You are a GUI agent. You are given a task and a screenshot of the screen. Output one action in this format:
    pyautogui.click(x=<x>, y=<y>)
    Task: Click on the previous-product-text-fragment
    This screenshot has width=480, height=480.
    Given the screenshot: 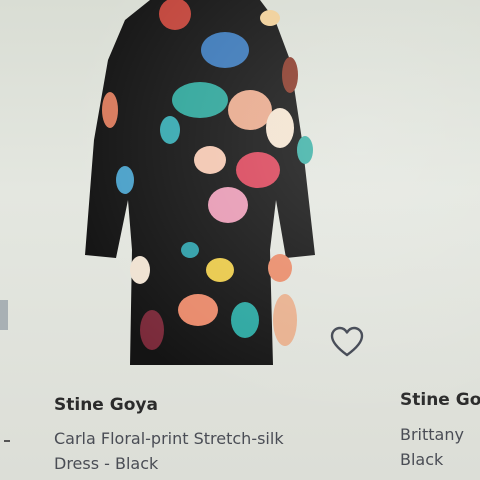 What is the action you would take?
    pyautogui.click(x=7, y=441)
    